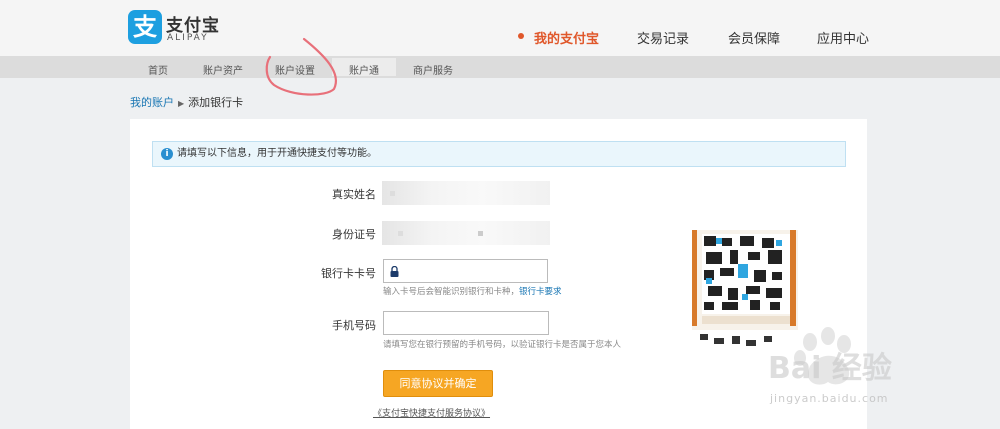 This screenshot has height=429, width=1000. Describe the element at coordinates (181, 103) in the screenshot. I see `breadcrumb-arrow-icon: ▶` at that location.